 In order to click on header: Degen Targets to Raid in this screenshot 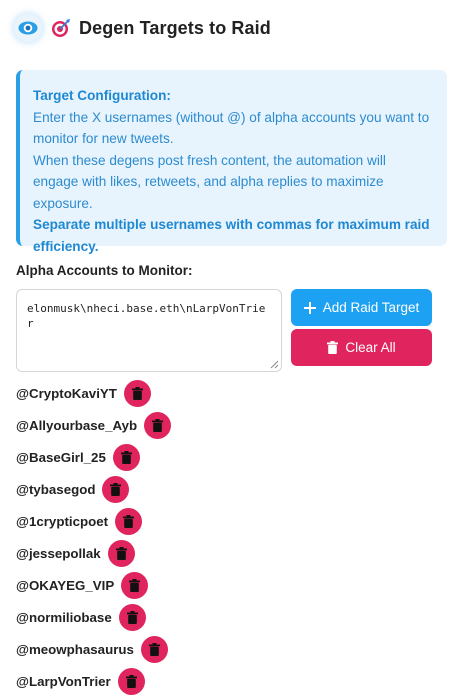, I will do `click(142, 28)`.